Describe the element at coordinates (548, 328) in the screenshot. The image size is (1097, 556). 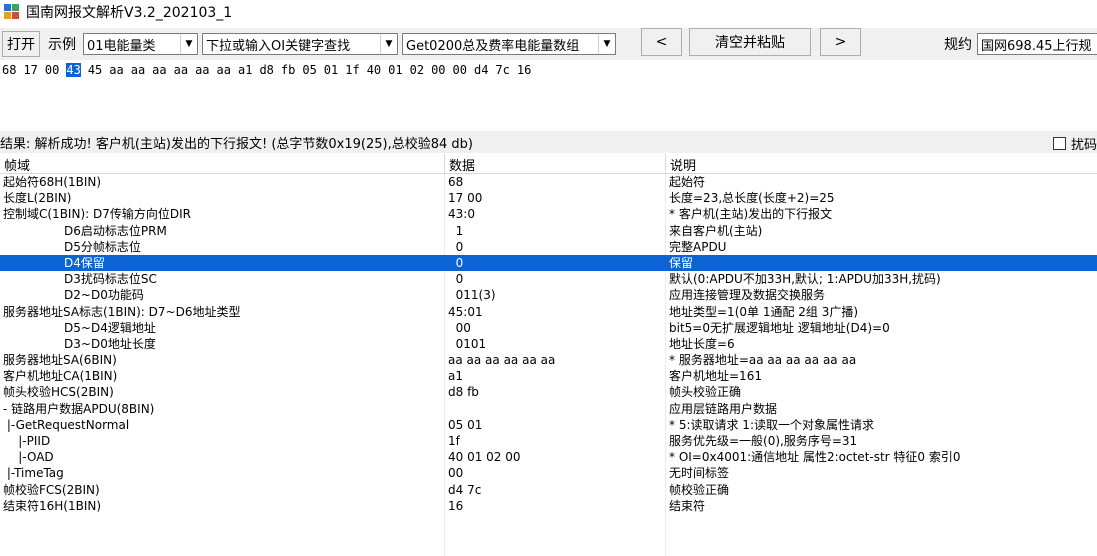
I see `table-row: D5~D4逻辑地址 00 bit5=0无扩展逻辑地址 逻辑地址(D4)=0` at that location.